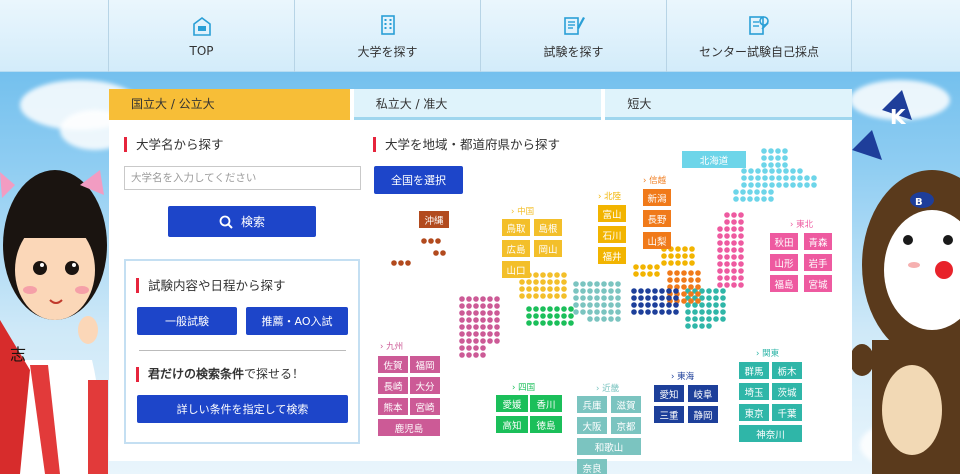 The image size is (960, 474). What do you see at coordinates (592, 425) in the screenshot?
I see `pref-button: 大阪` at bounding box center [592, 425].